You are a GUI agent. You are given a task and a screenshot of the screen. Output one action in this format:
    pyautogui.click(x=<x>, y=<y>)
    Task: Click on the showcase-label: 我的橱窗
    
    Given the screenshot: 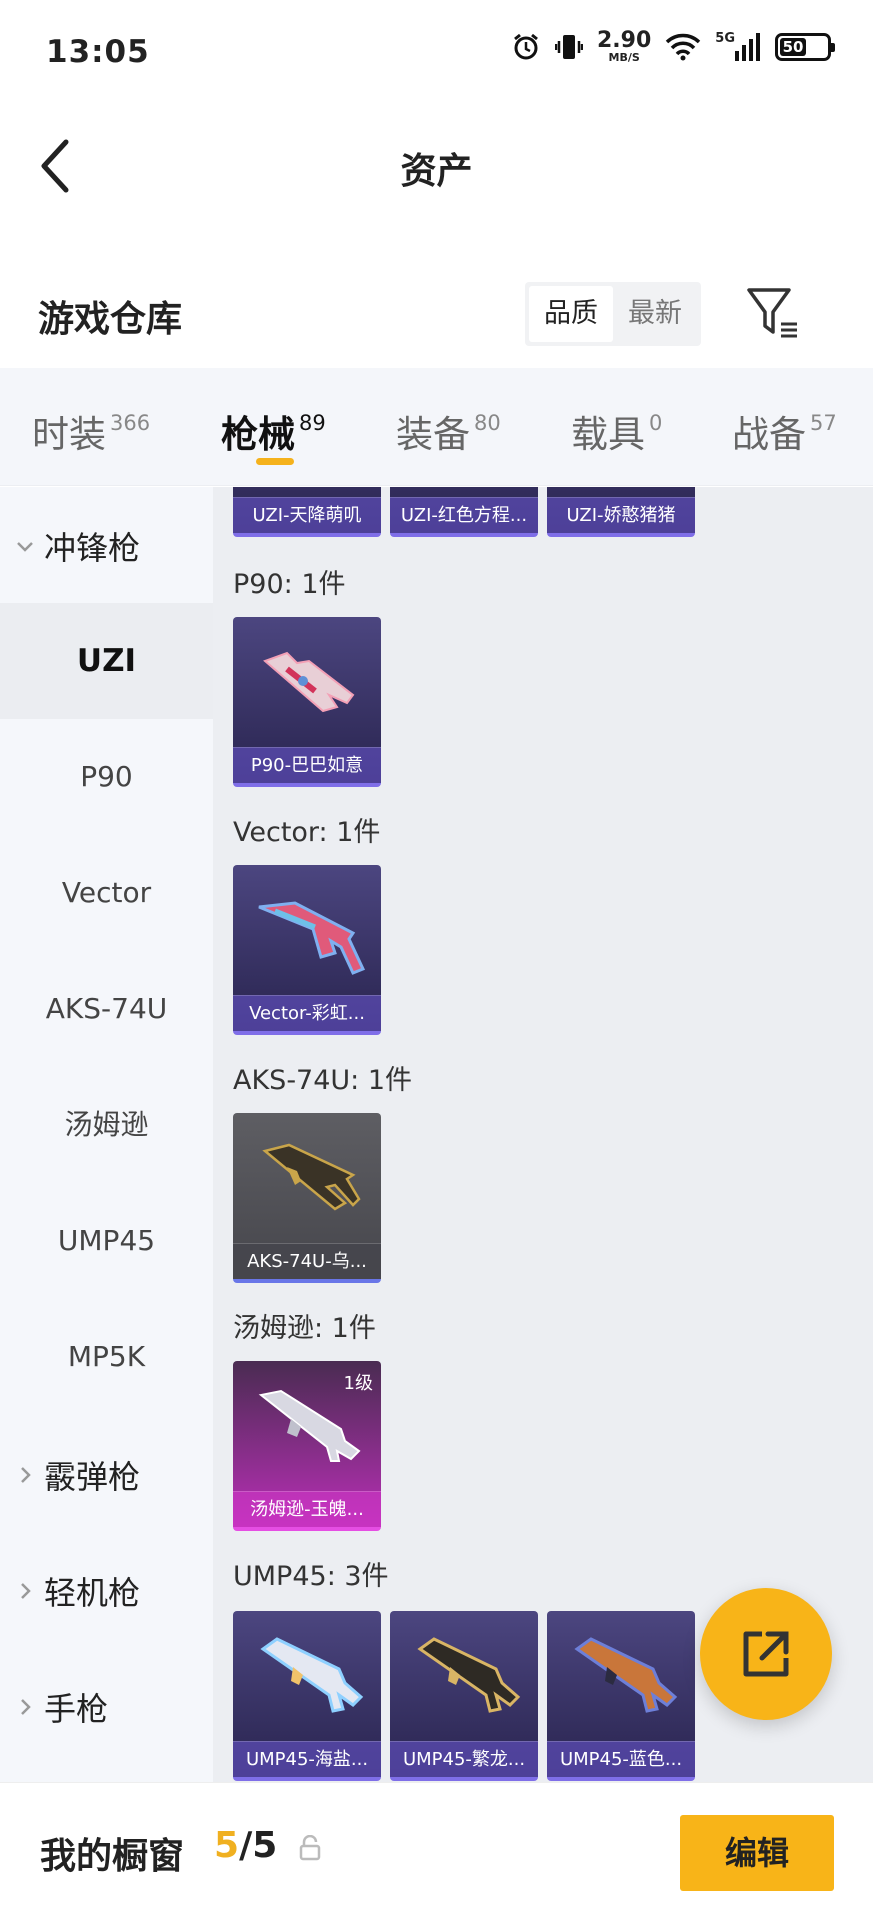 What is the action you would take?
    pyautogui.click(x=112, y=1856)
    